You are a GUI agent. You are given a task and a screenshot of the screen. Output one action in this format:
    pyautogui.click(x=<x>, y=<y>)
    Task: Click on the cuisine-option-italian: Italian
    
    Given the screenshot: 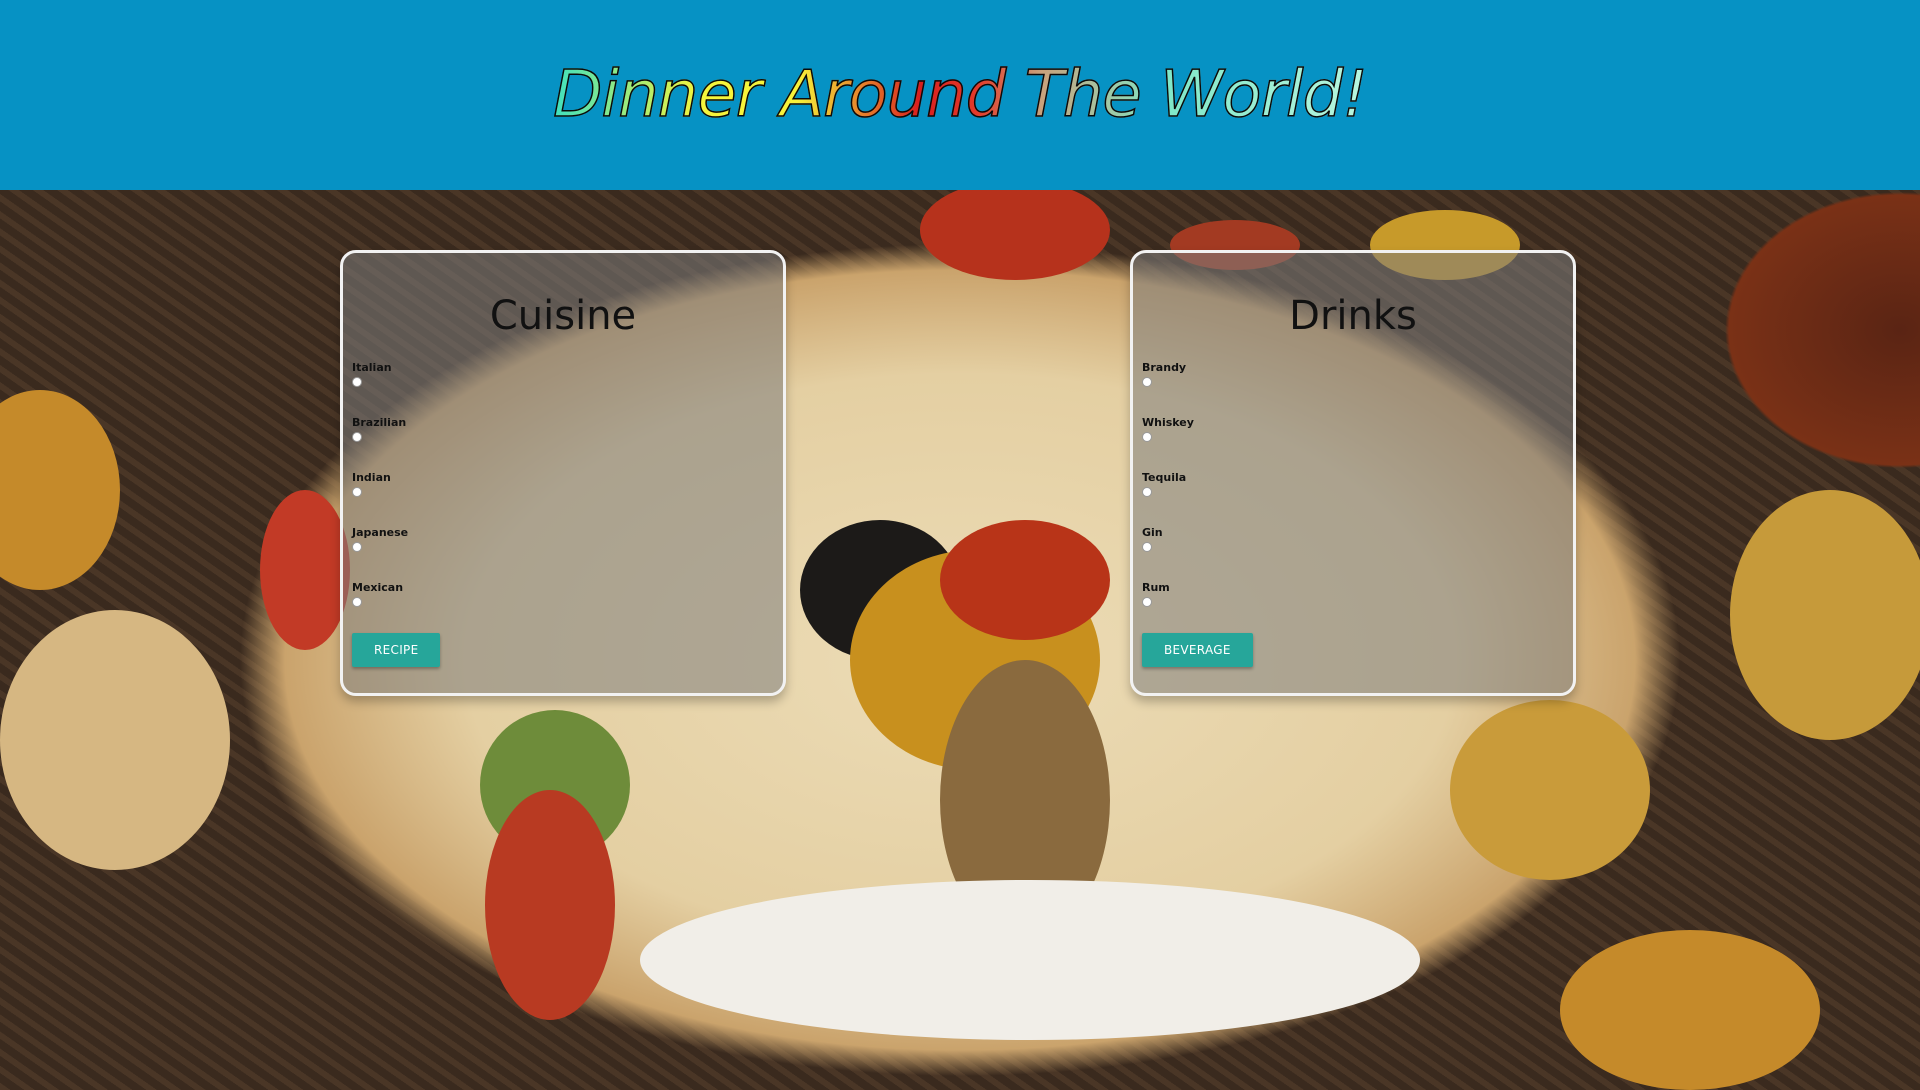 What is the action you would take?
    pyautogui.click(x=380, y=388)
    